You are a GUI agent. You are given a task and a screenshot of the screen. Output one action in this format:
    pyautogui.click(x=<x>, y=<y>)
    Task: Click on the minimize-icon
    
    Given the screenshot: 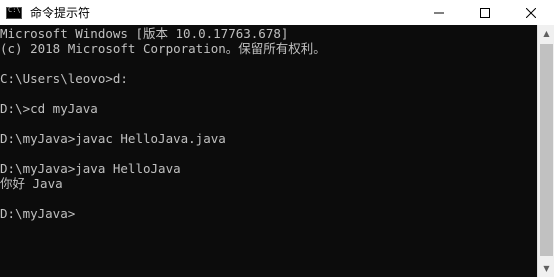 What is the action you would take?
    pyautogui.click(x=439, y=12)
    